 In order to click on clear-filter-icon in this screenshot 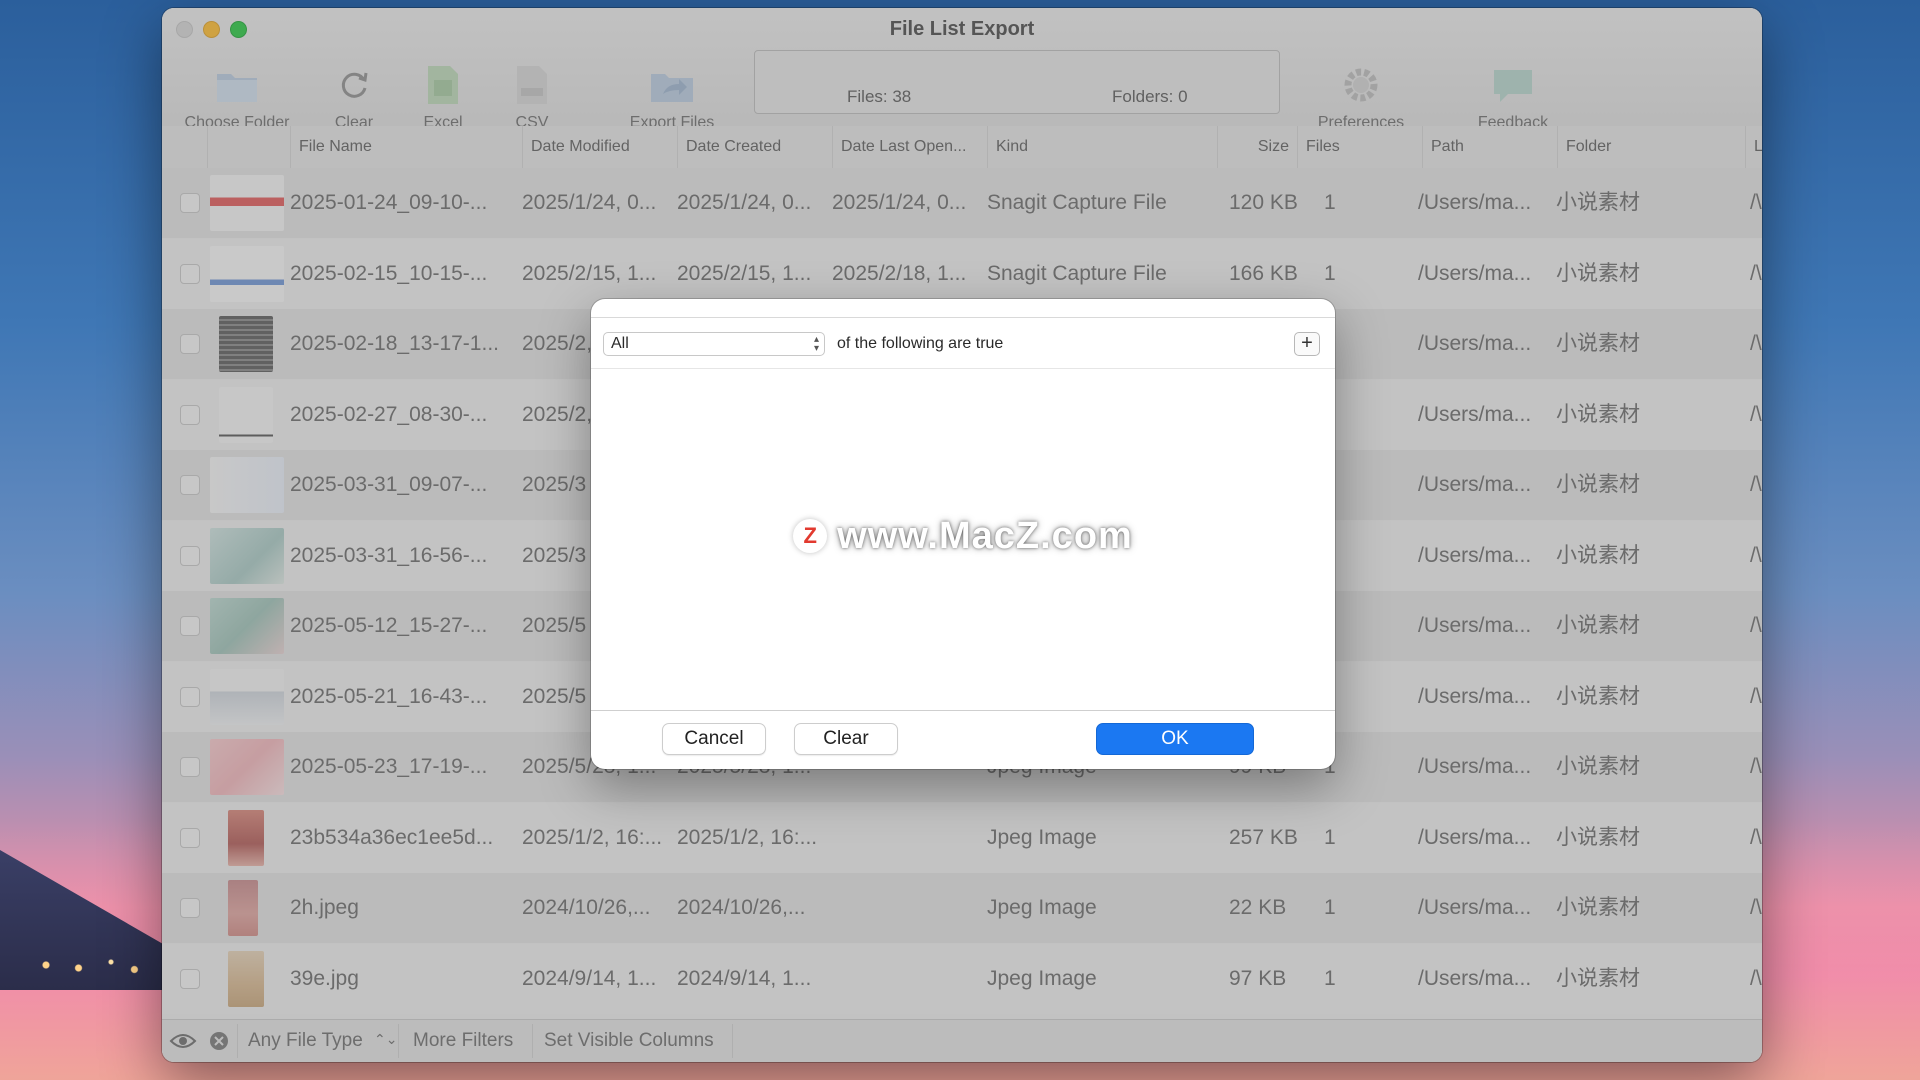, I will do `click(219, 1041)`.